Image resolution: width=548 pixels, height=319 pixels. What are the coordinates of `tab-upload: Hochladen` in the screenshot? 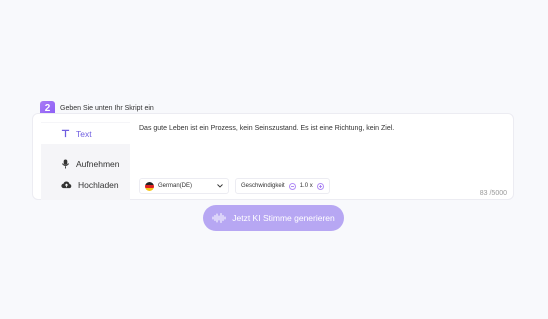 It's located at (85, 184).